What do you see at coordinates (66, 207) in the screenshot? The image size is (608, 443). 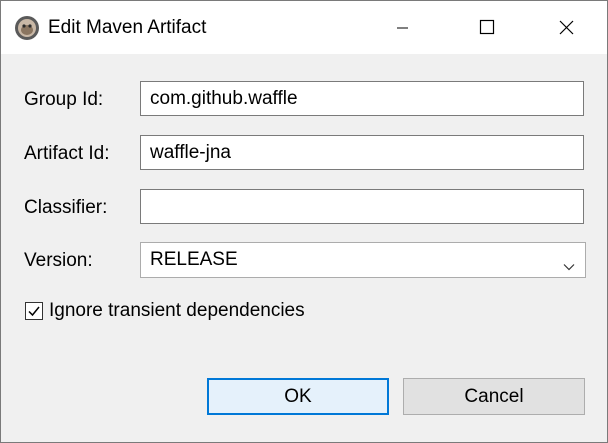 I see `classifier-label: Classifier:` at bounding box center [66, 207].